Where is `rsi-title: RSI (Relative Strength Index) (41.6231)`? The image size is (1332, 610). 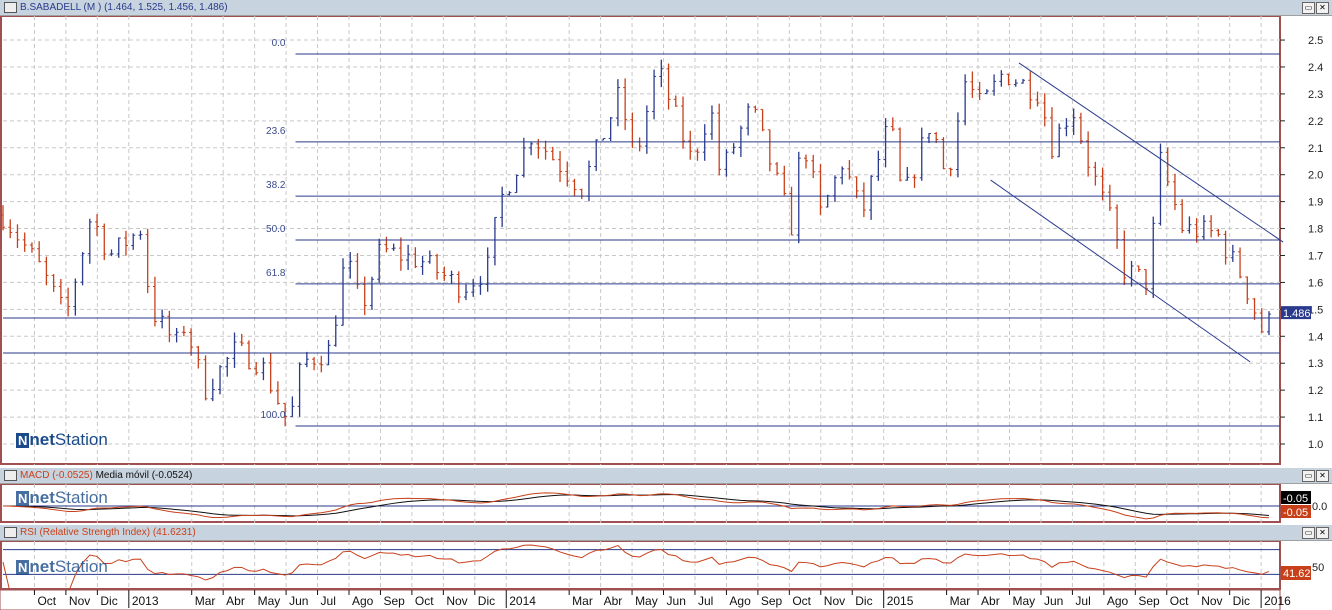 rsi-title: RSI (Relative Strength Index) (41.6231) is located at coordinates (108, 532).